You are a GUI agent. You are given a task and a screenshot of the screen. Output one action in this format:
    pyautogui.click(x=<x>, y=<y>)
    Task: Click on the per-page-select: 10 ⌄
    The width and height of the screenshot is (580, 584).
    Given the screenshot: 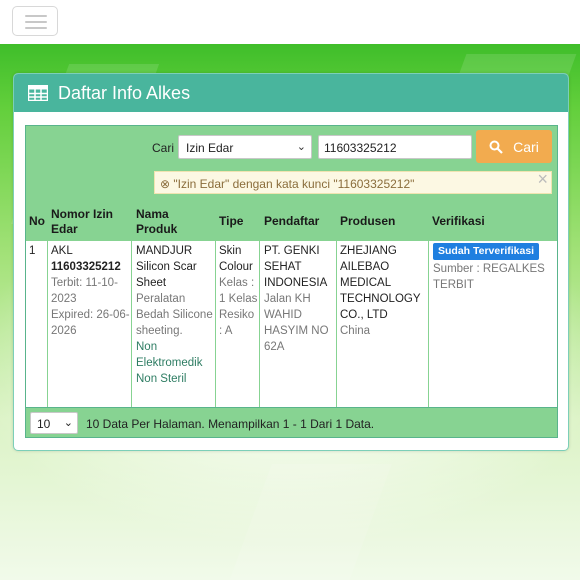 What is the action you would take?
    pyautogui.click(x=54, y=423)
    